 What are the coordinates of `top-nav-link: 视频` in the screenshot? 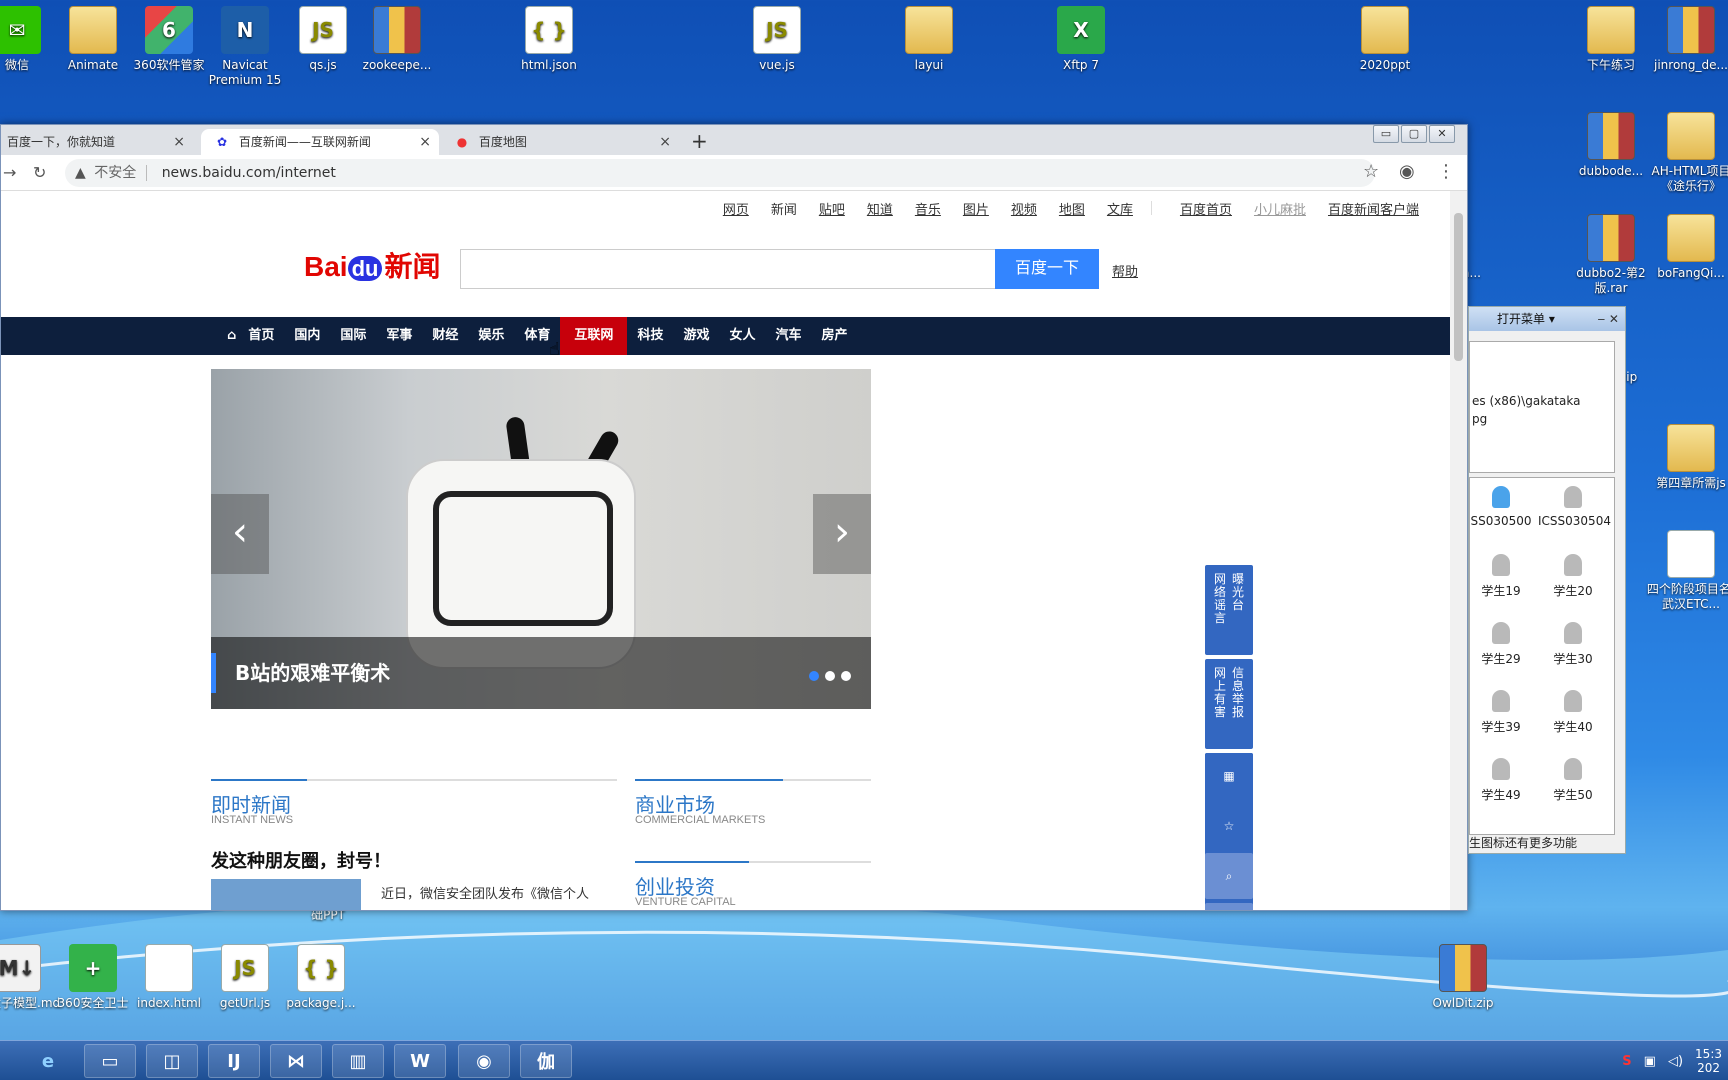 It's located at (1024, 208).